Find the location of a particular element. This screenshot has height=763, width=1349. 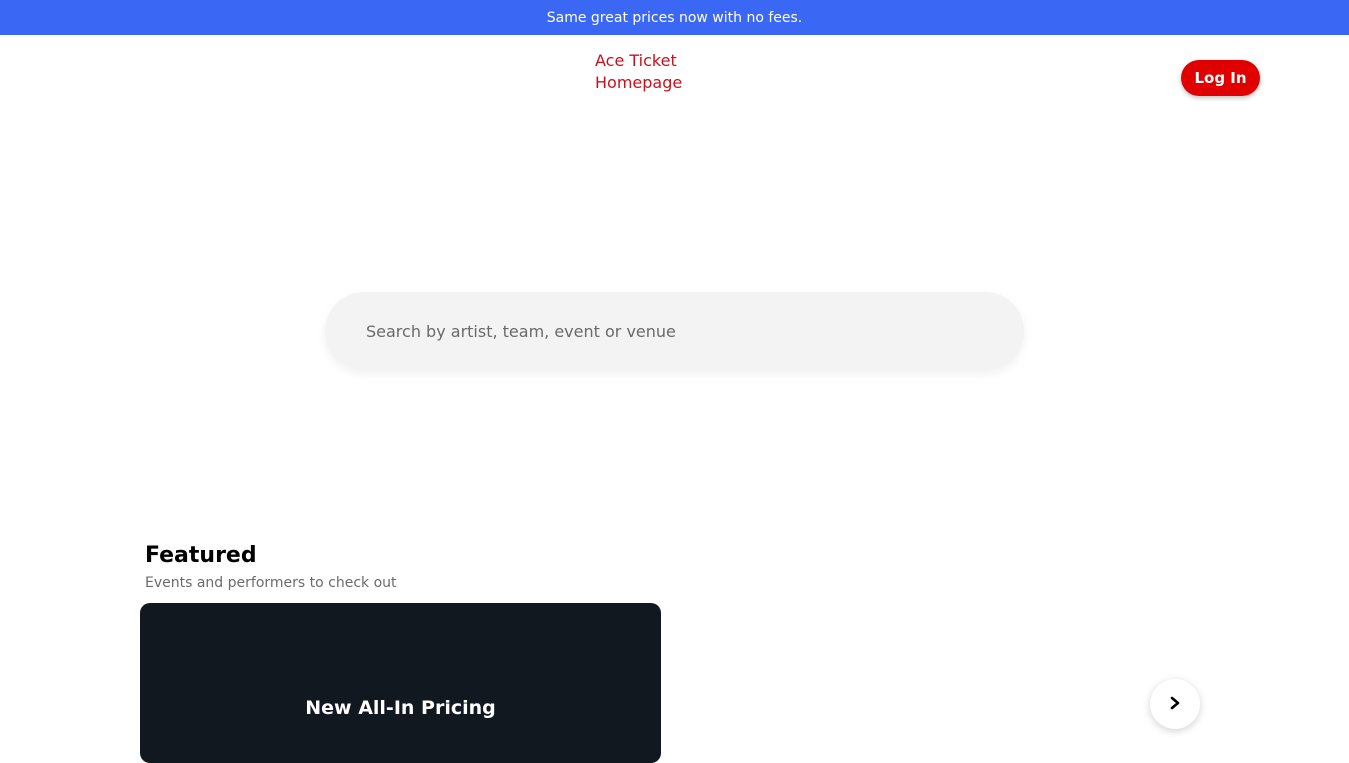

featured-card-title: New All-In Pricing is located at coordinates (400, 708).